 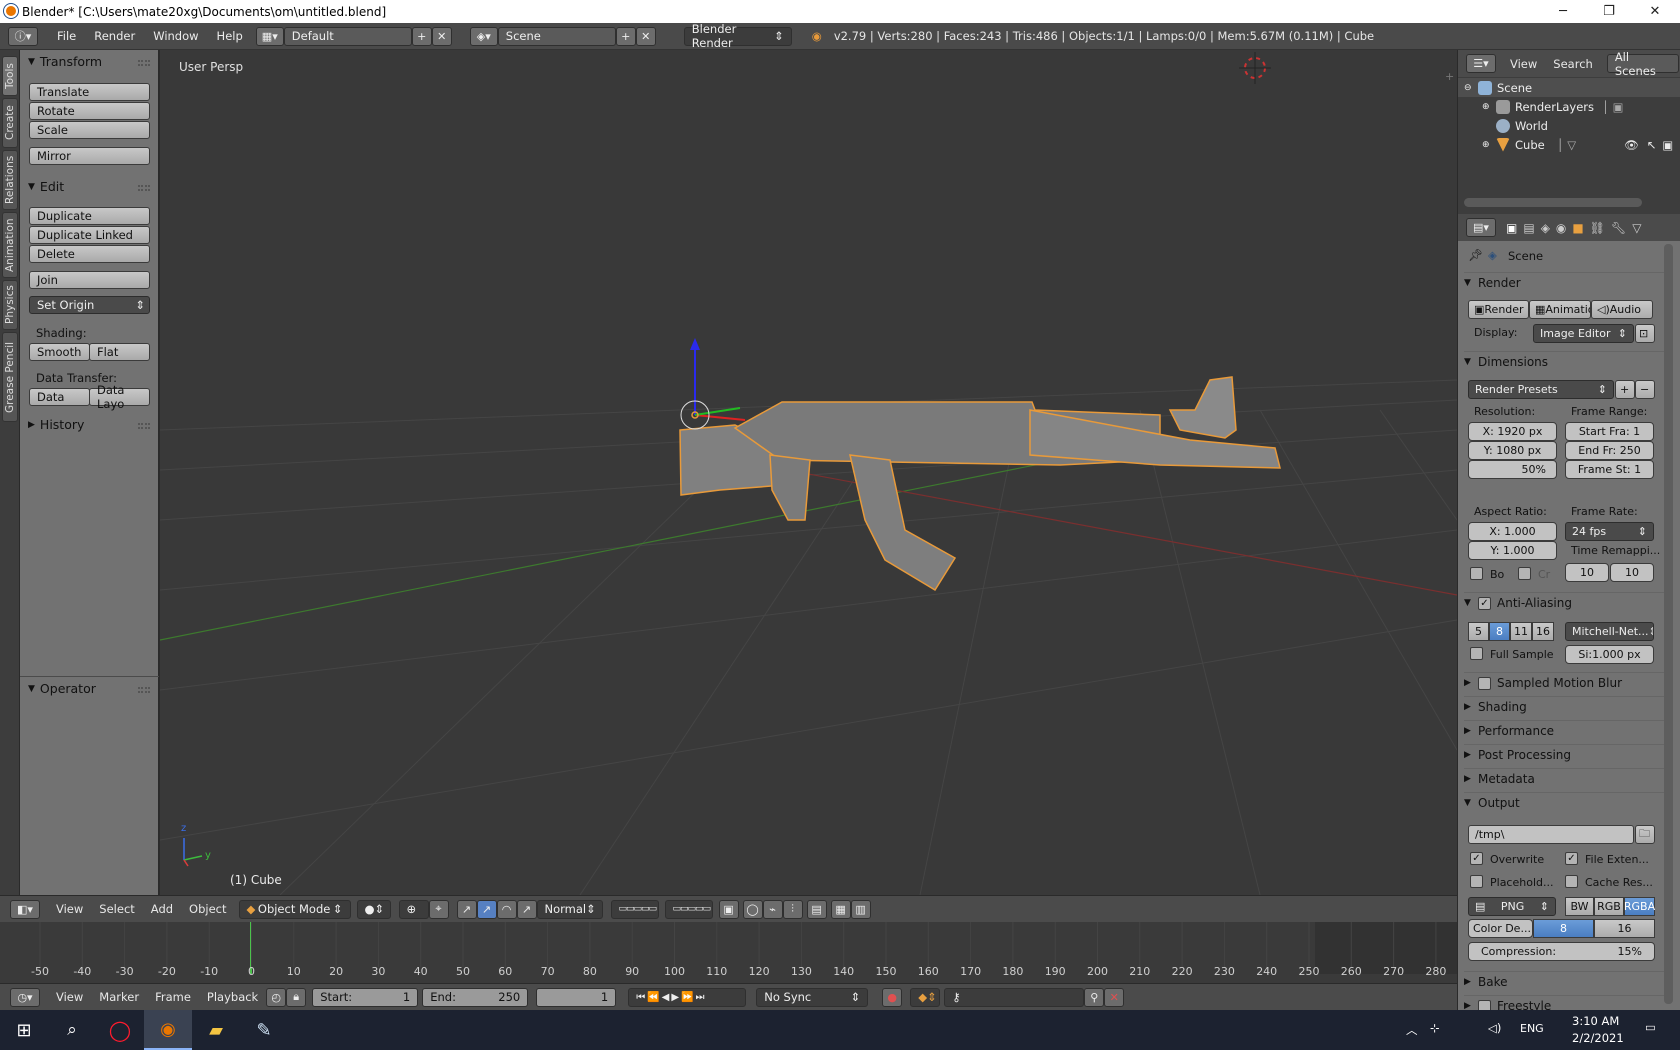 I want to click on flat-button: Flat, so click(x=119, y=352).